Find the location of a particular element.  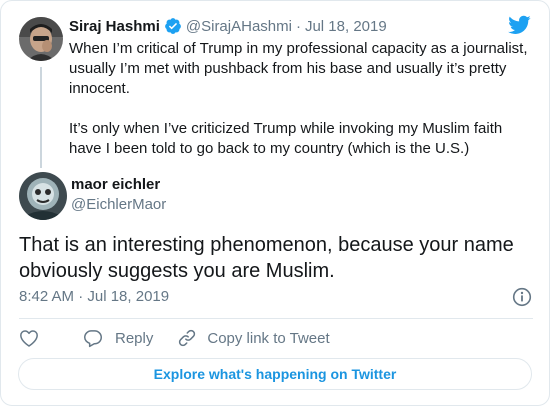

copy-link-button: Copy link to Tweet is located at coordinates (253, 338).